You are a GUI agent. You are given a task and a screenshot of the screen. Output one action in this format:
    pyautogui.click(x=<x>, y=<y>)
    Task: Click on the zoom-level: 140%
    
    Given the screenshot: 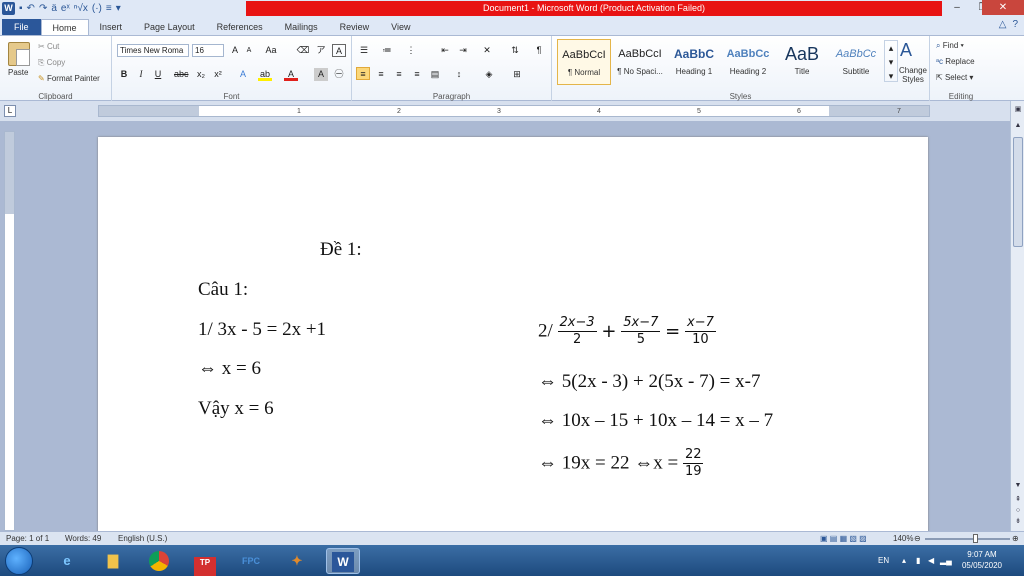 What is the action you would take?
    pyautogui.click(x=903, y=538)
    